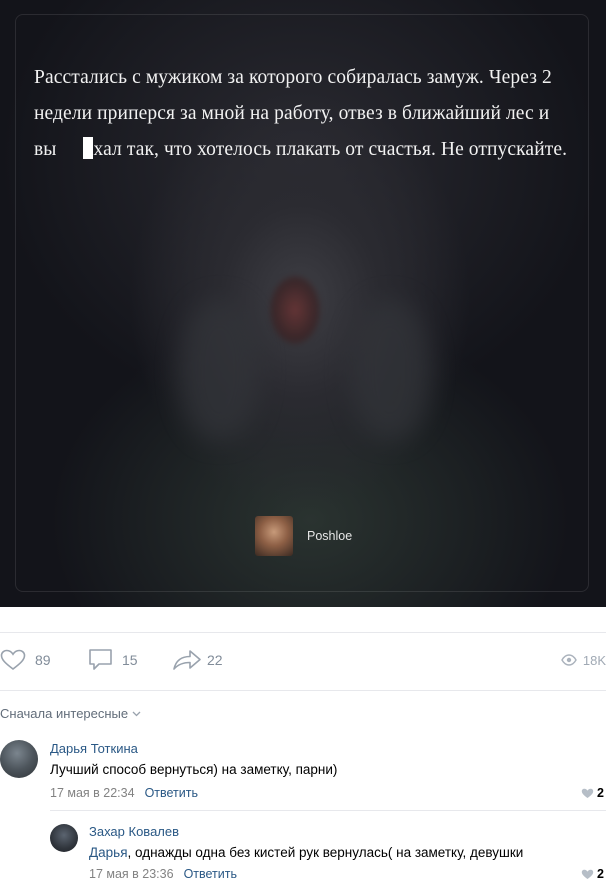 The height and width of the screenshot is (887, 606). Describe the element at coordinates (108, 852) in the screenshot. I see `reply-to-link: Дарья` at that location.